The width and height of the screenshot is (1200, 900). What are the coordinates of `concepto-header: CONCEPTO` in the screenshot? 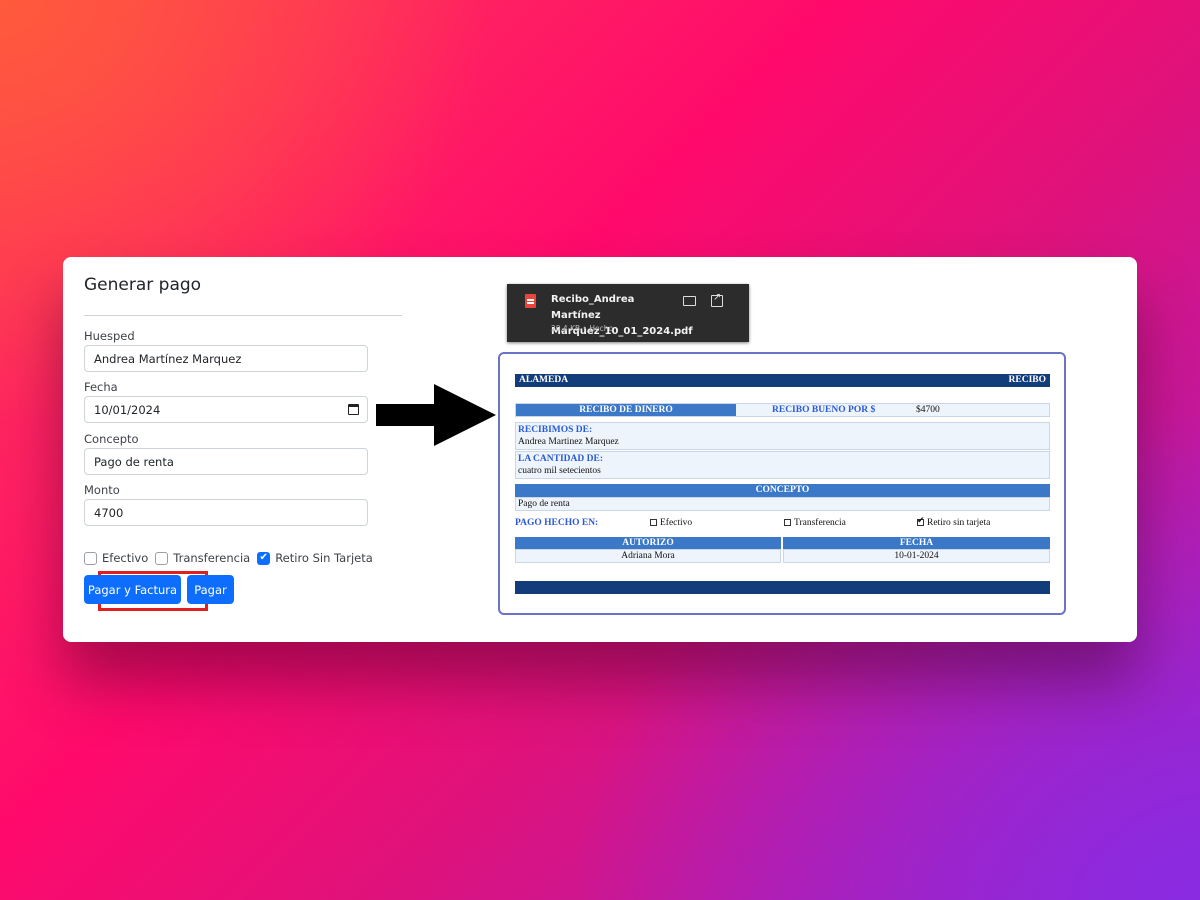 It's located at (782, 490).